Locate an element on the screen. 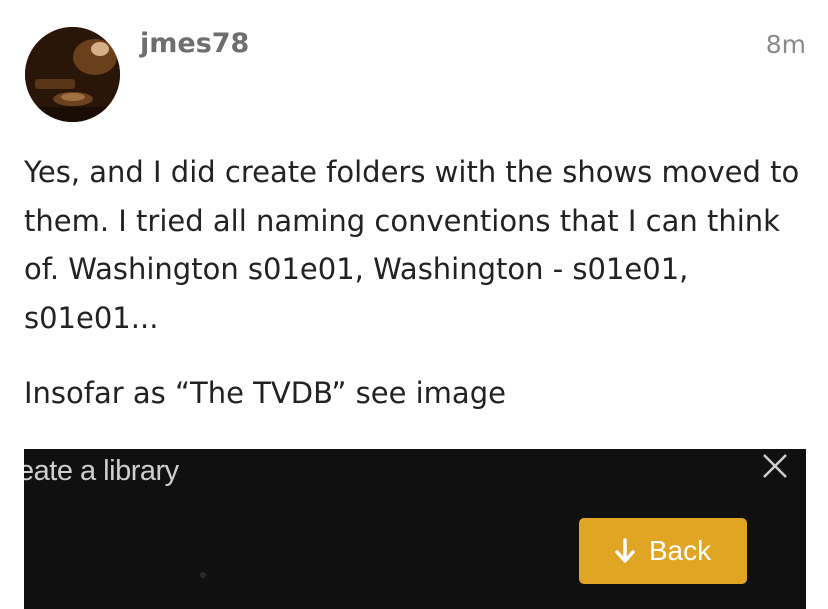 The height and width of the screenshot is (609, 828). avatar is located at coordinates (72, 74).